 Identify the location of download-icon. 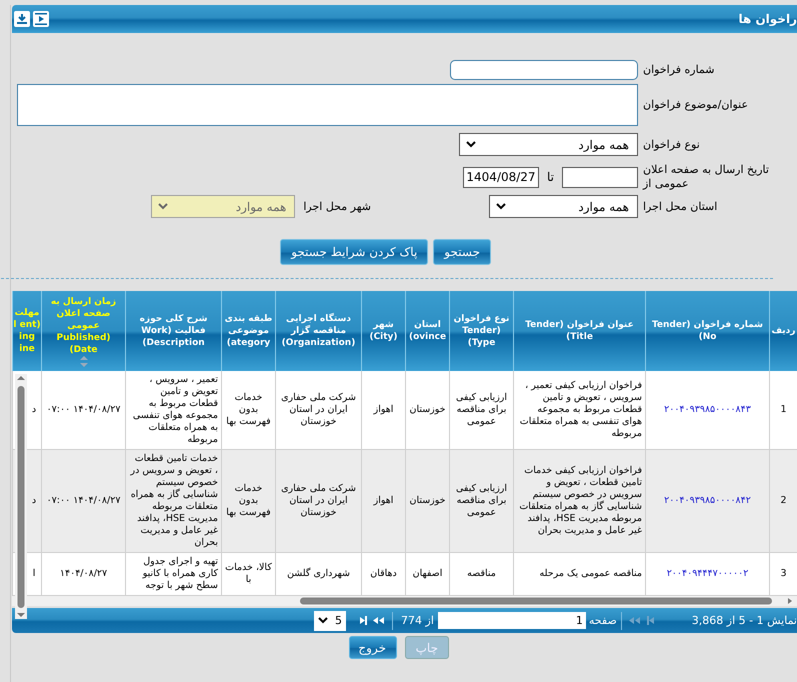
(22, 19).